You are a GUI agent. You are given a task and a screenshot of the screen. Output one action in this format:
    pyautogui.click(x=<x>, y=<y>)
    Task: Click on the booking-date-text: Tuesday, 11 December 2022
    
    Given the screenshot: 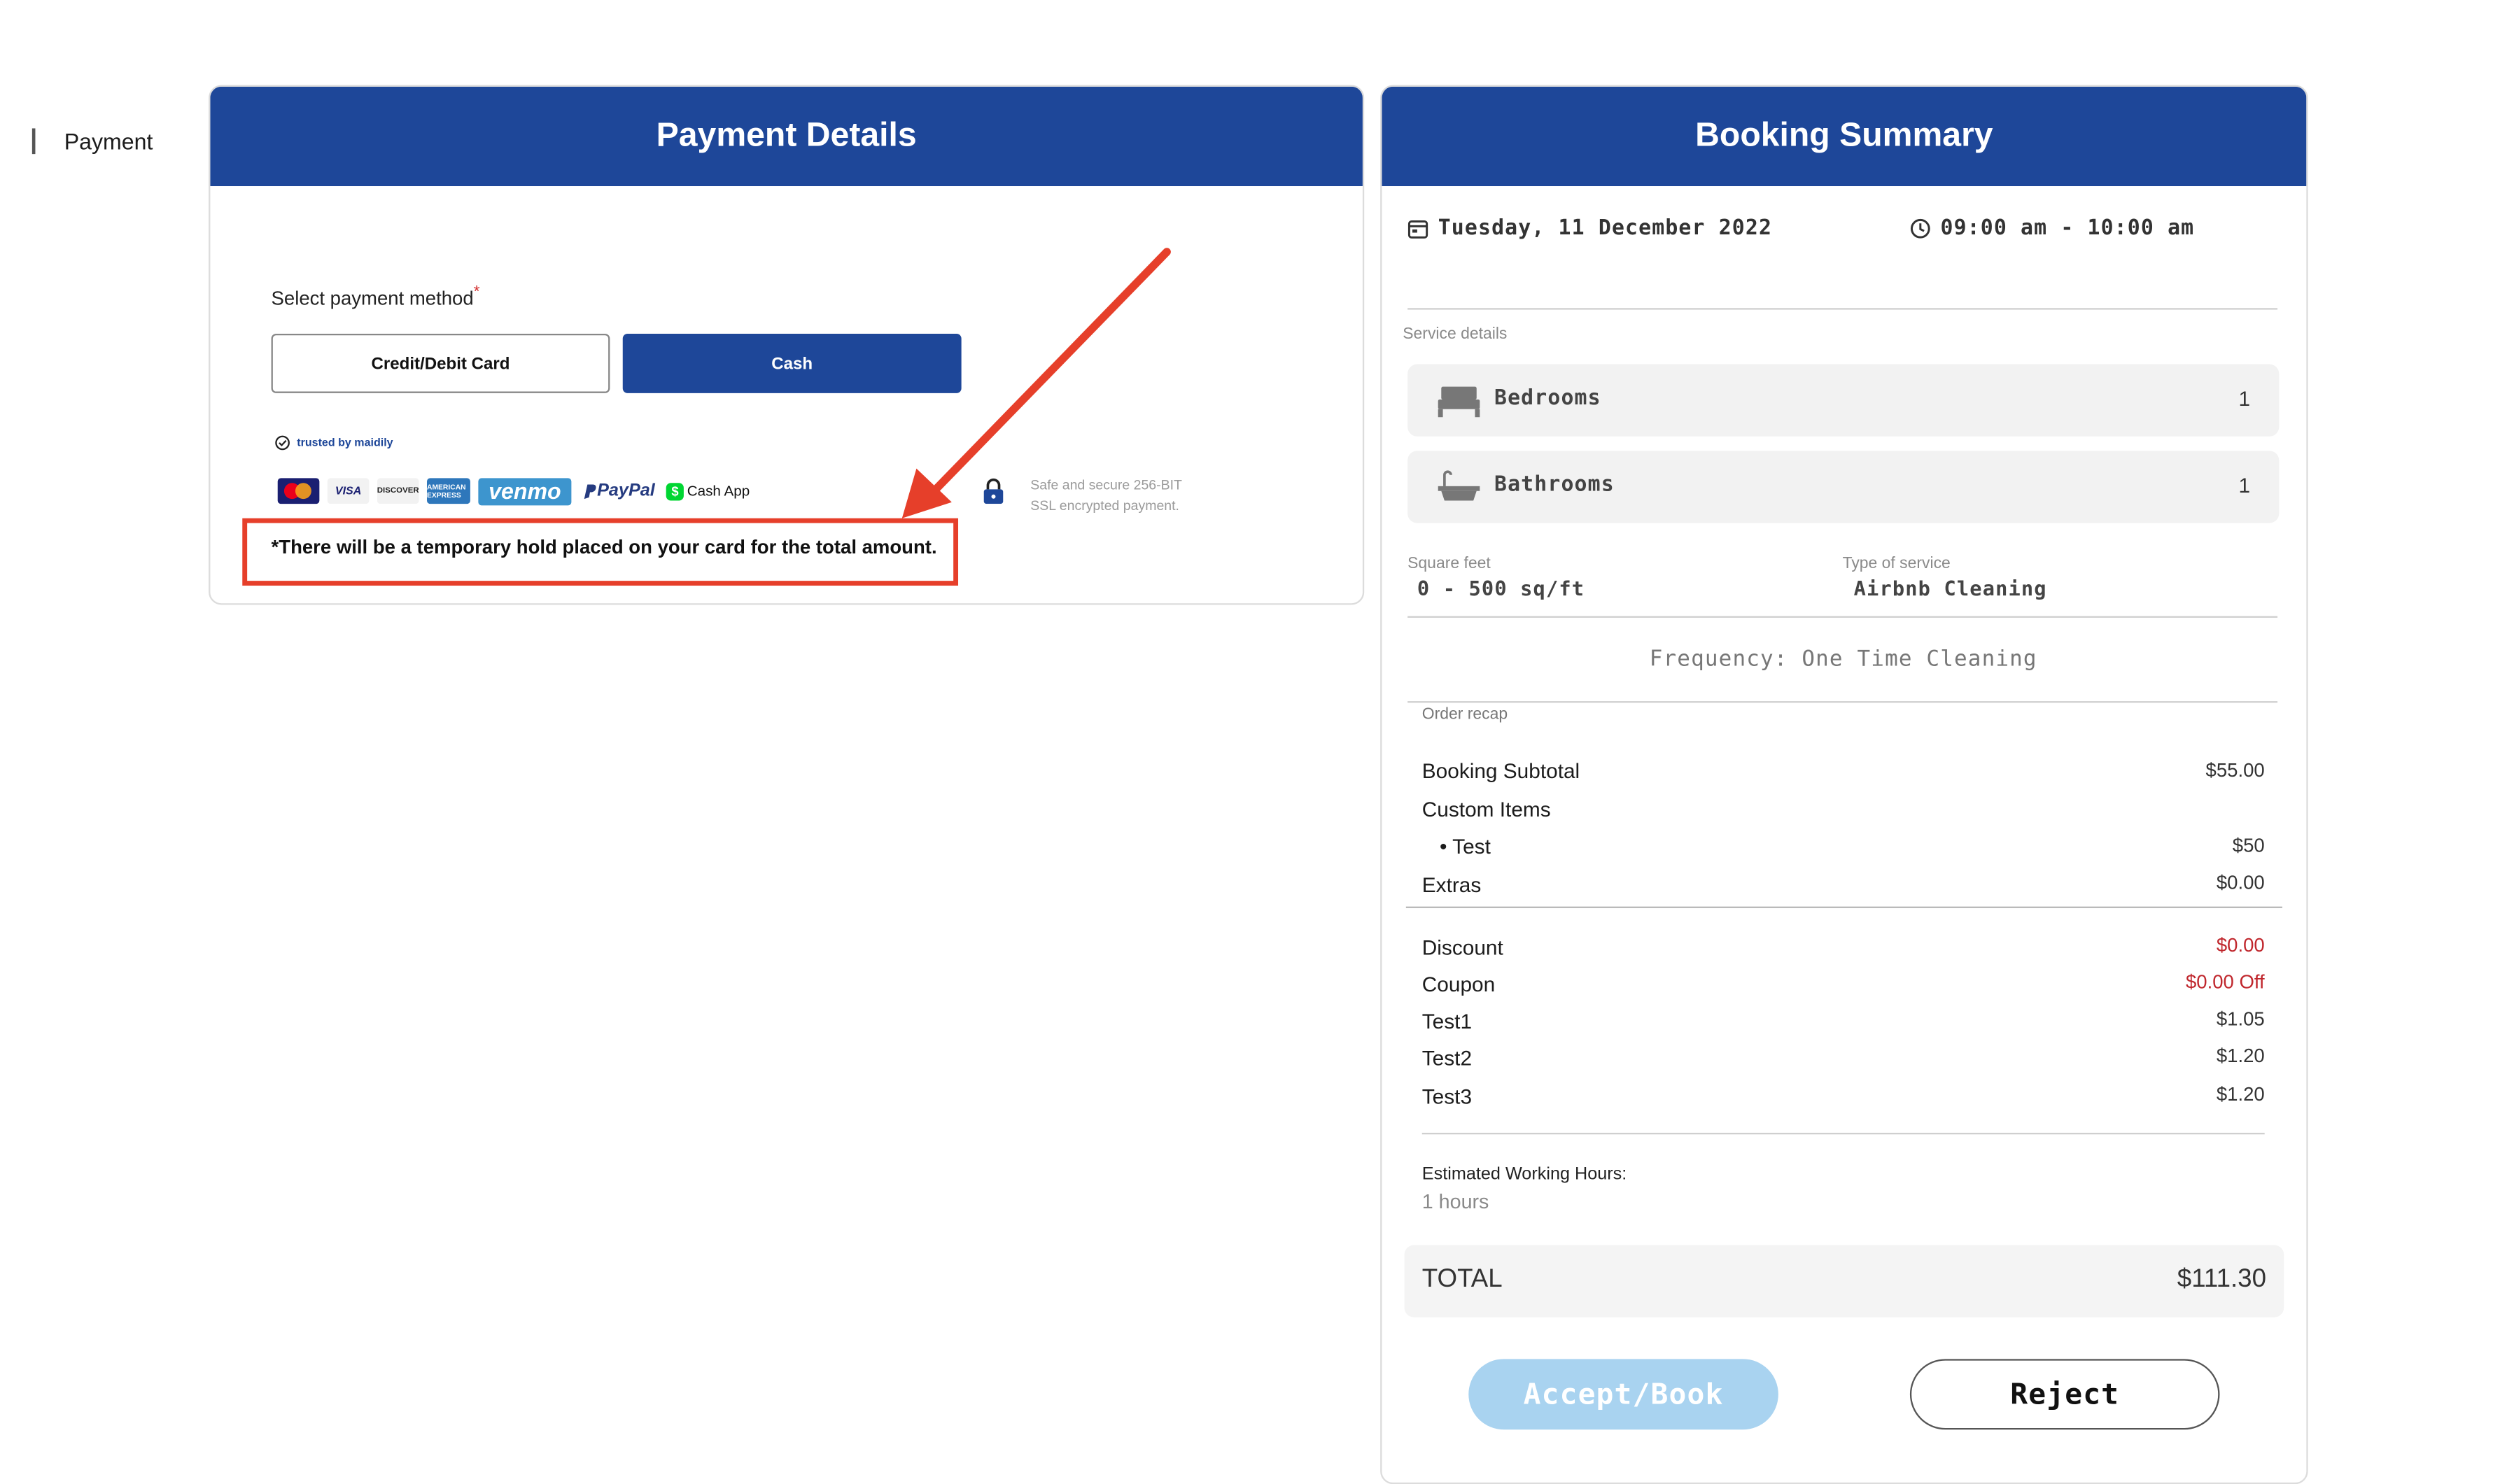 What is the action you would take?
    pyautogui.click(x=1606, y=229)
    